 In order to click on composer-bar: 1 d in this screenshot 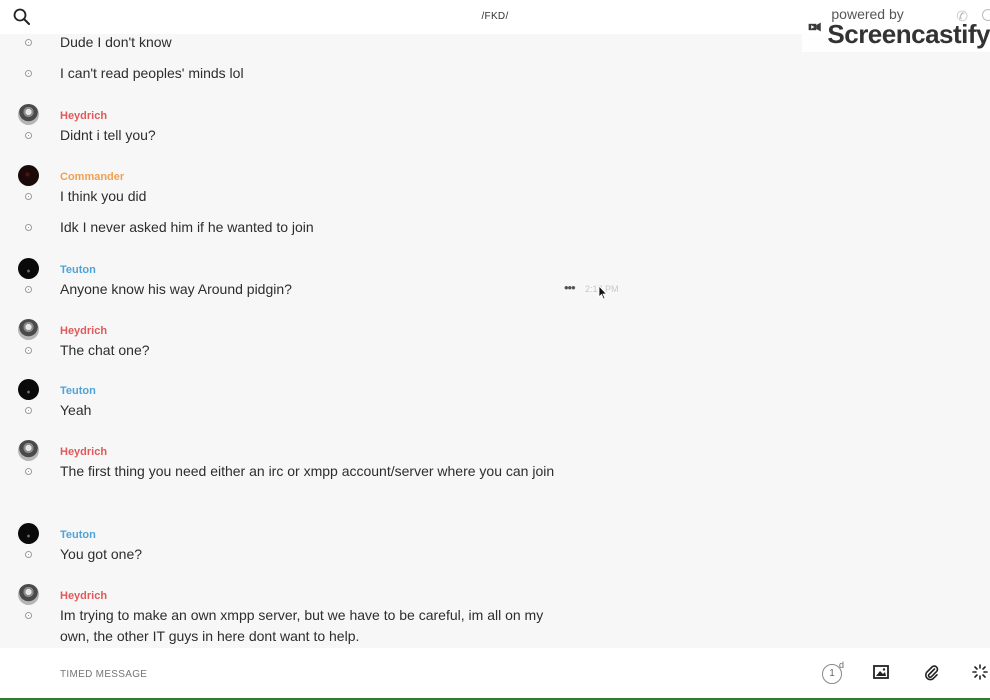, I will do `click(495, 673)`.